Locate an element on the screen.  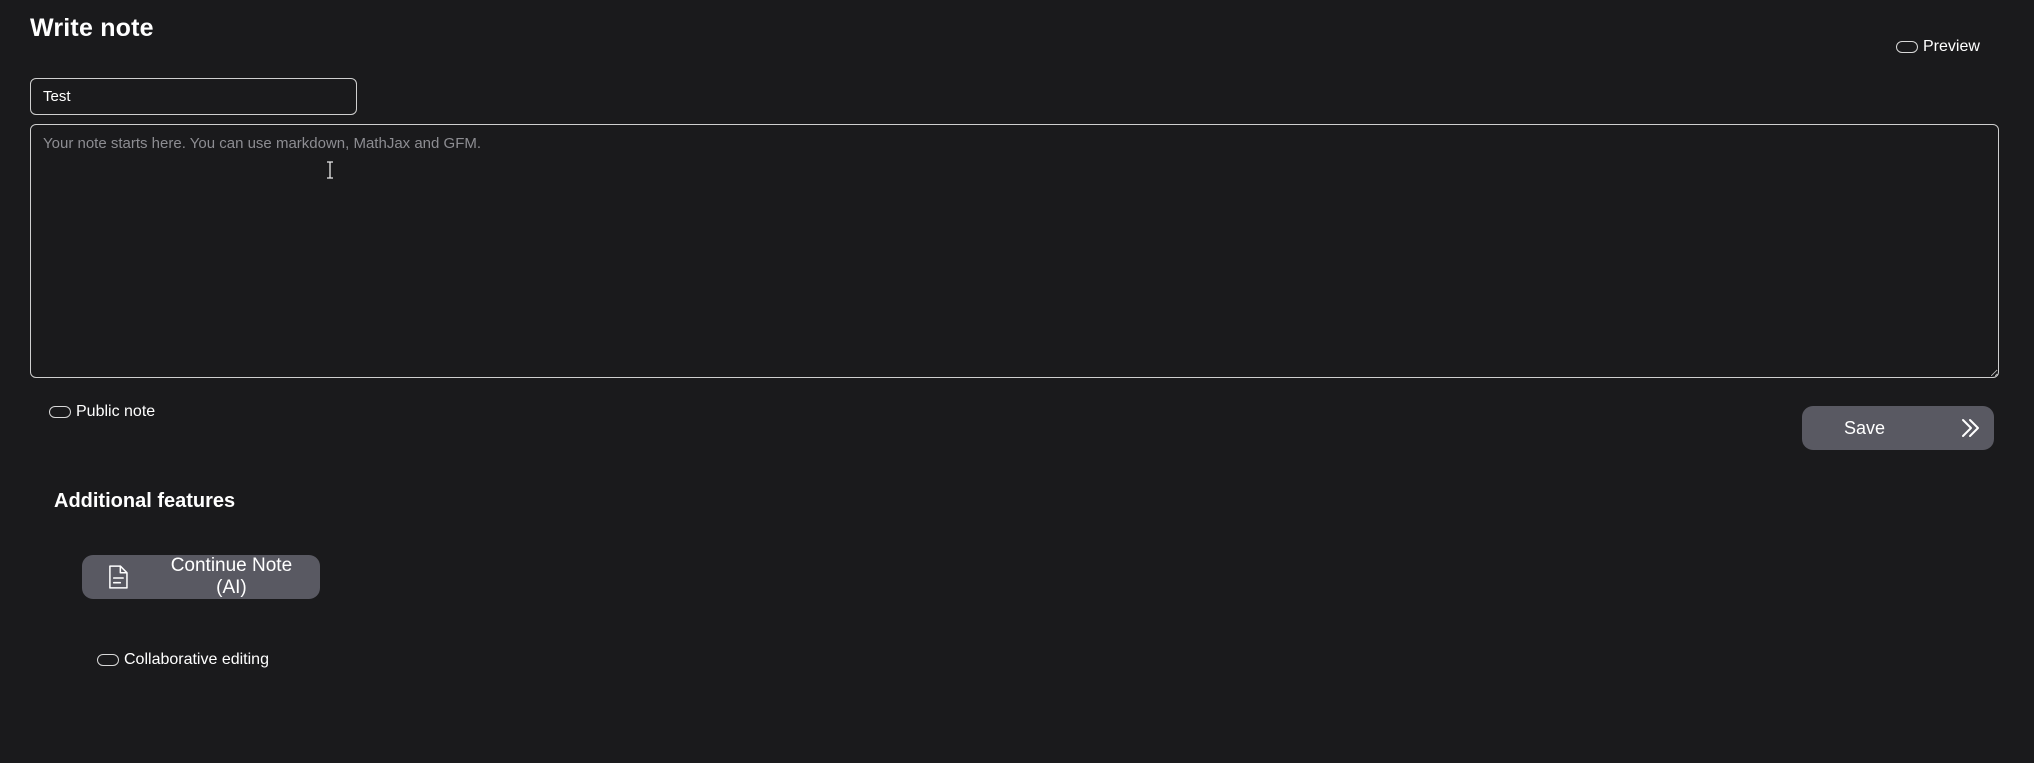
collaborative-editing-switch is located at coordinates (108, 660).